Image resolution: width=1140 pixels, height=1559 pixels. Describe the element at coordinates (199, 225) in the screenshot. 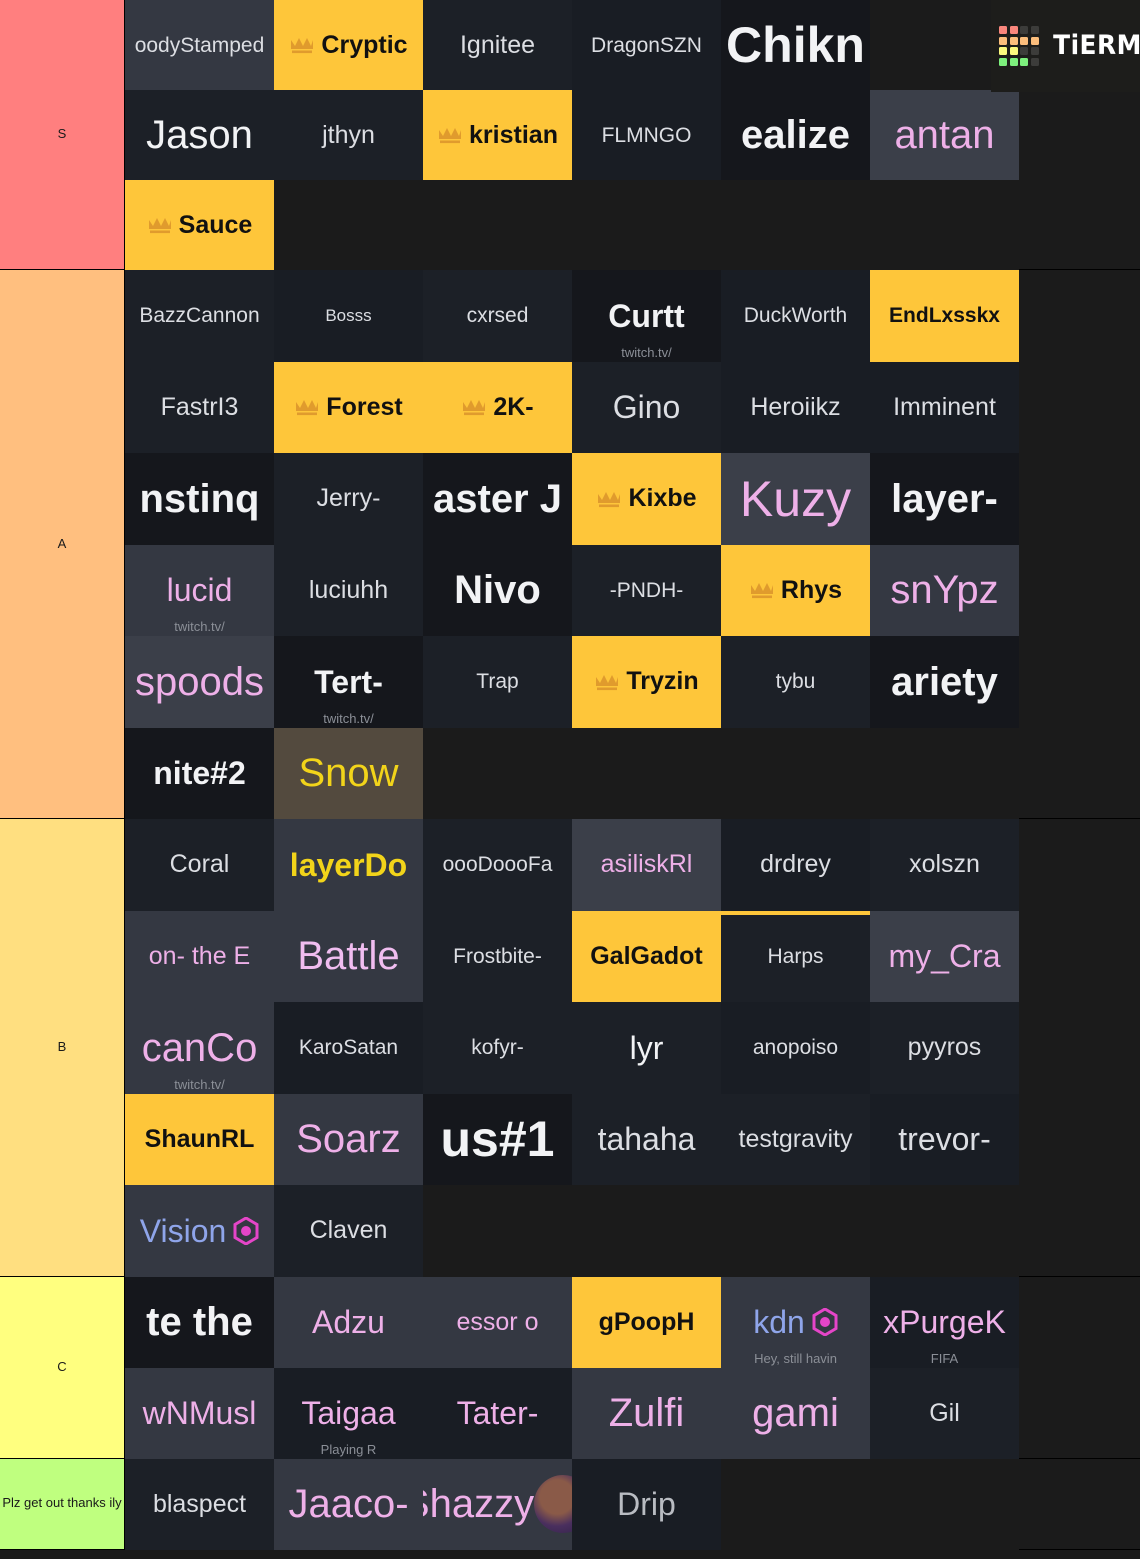

I see `tier-item: Sauce` at that location.